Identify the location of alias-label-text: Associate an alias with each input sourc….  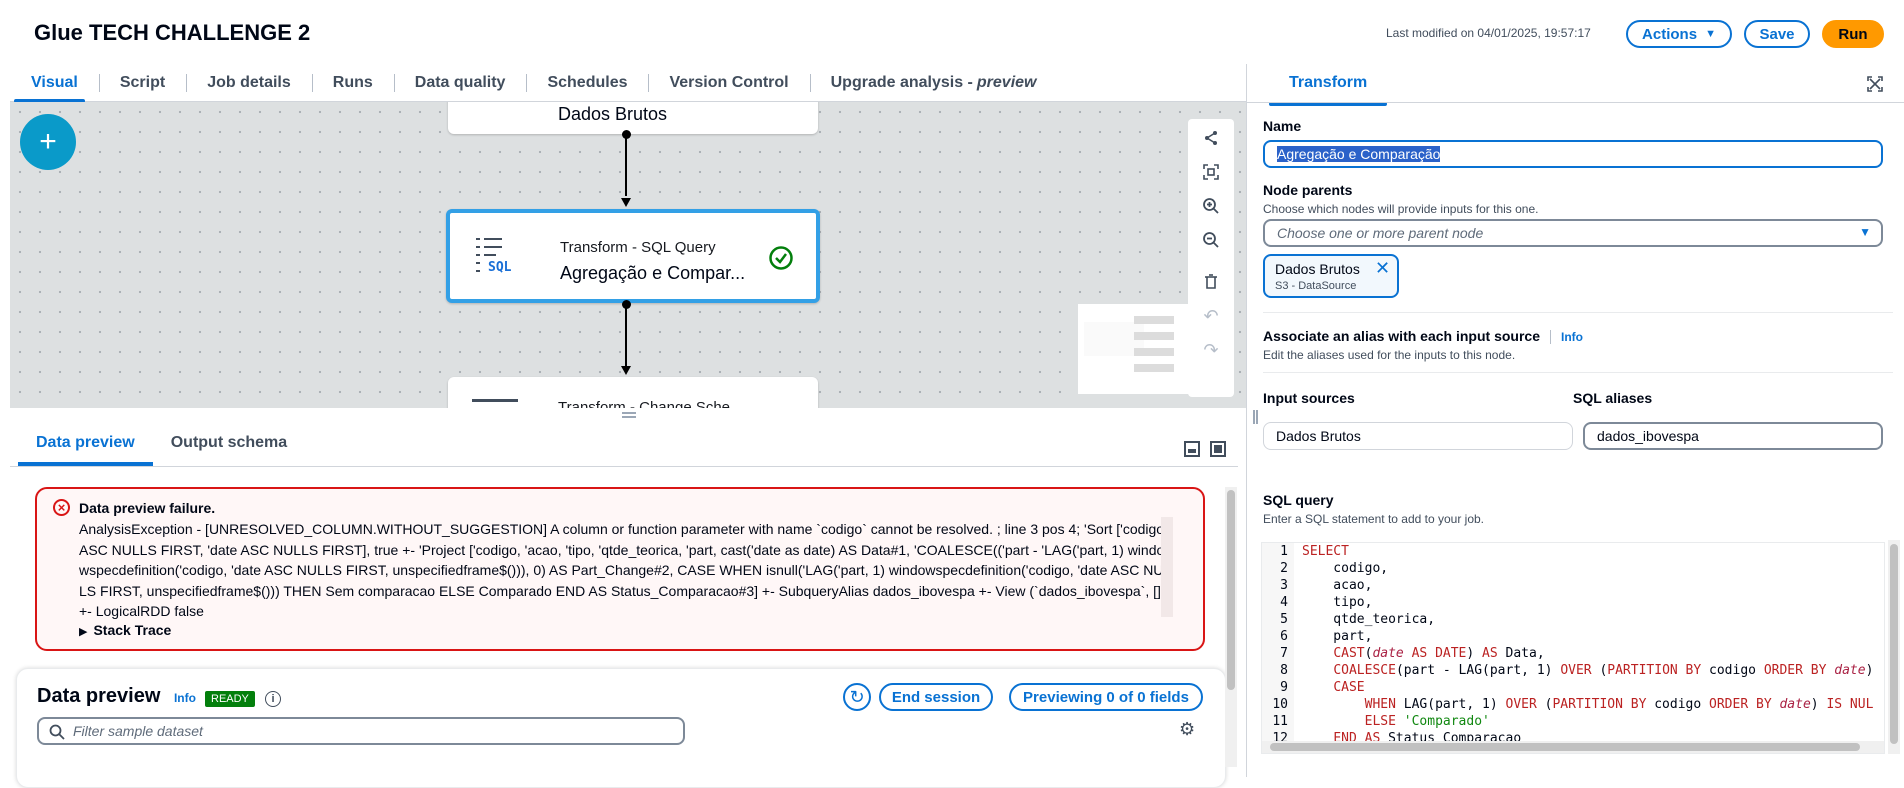
(1401, 336).